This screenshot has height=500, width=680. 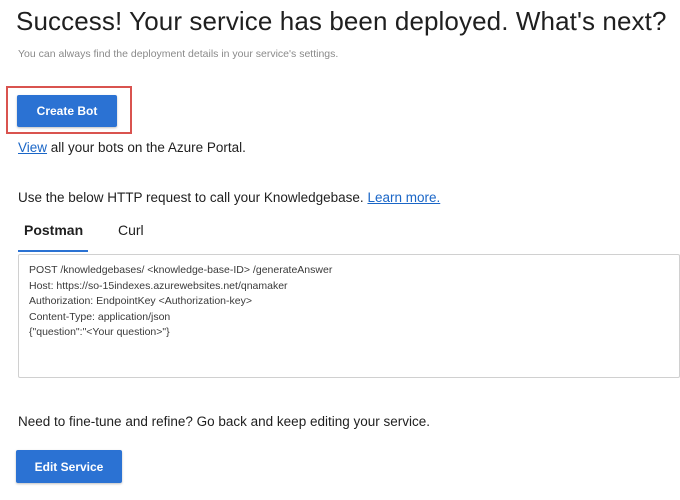 What do you see at coordinates (69, 466) in the screenshot?
I see `edit-service-button: Edit Service` at bounding box center [69, 466].